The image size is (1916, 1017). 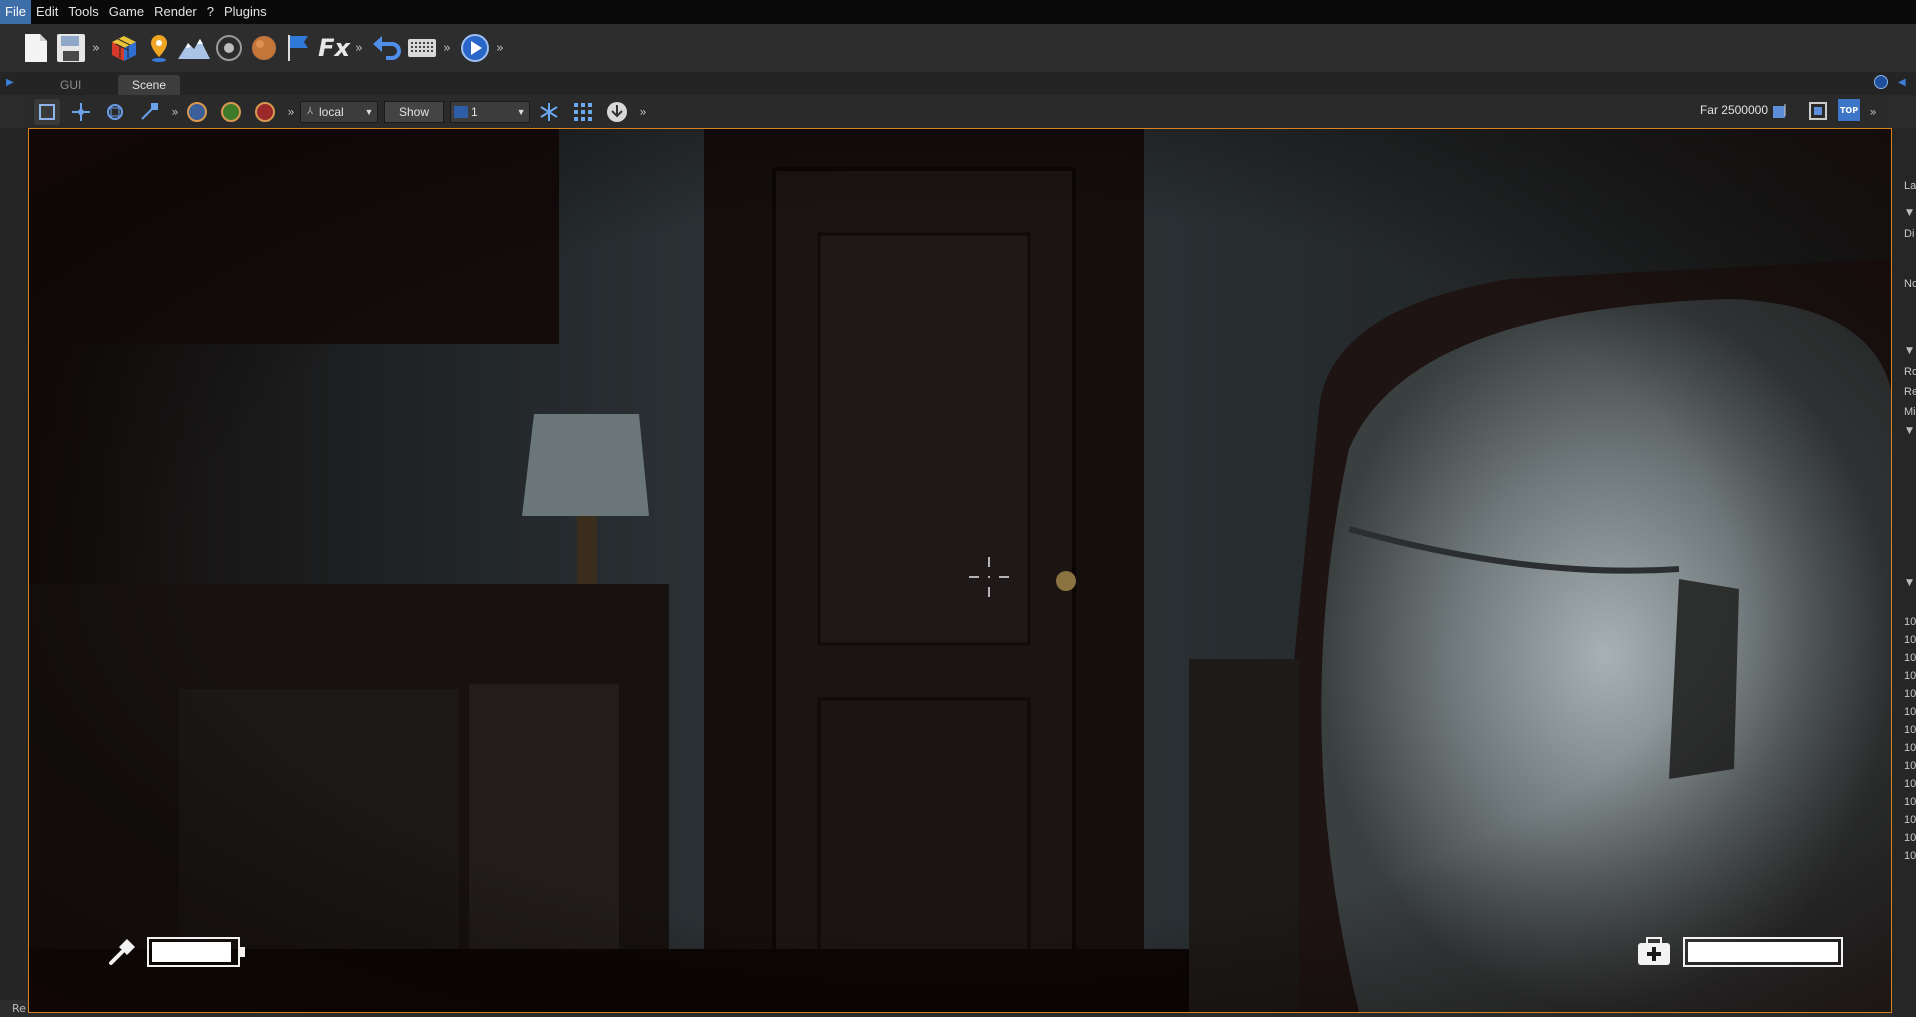 What do you see at coordinates (1910, 412) in the screenshot?
I see `panel-label: Mi` at bounding box center [1910, 412].